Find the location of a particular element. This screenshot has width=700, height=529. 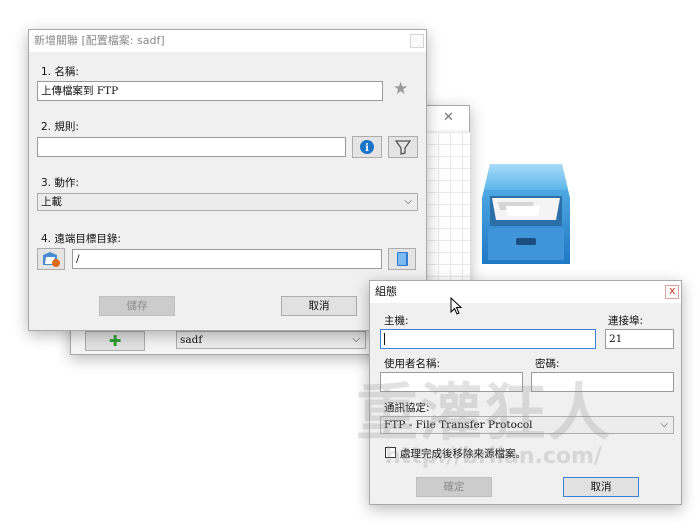

file-cabinet-icon is located at coordinates (526, 214).